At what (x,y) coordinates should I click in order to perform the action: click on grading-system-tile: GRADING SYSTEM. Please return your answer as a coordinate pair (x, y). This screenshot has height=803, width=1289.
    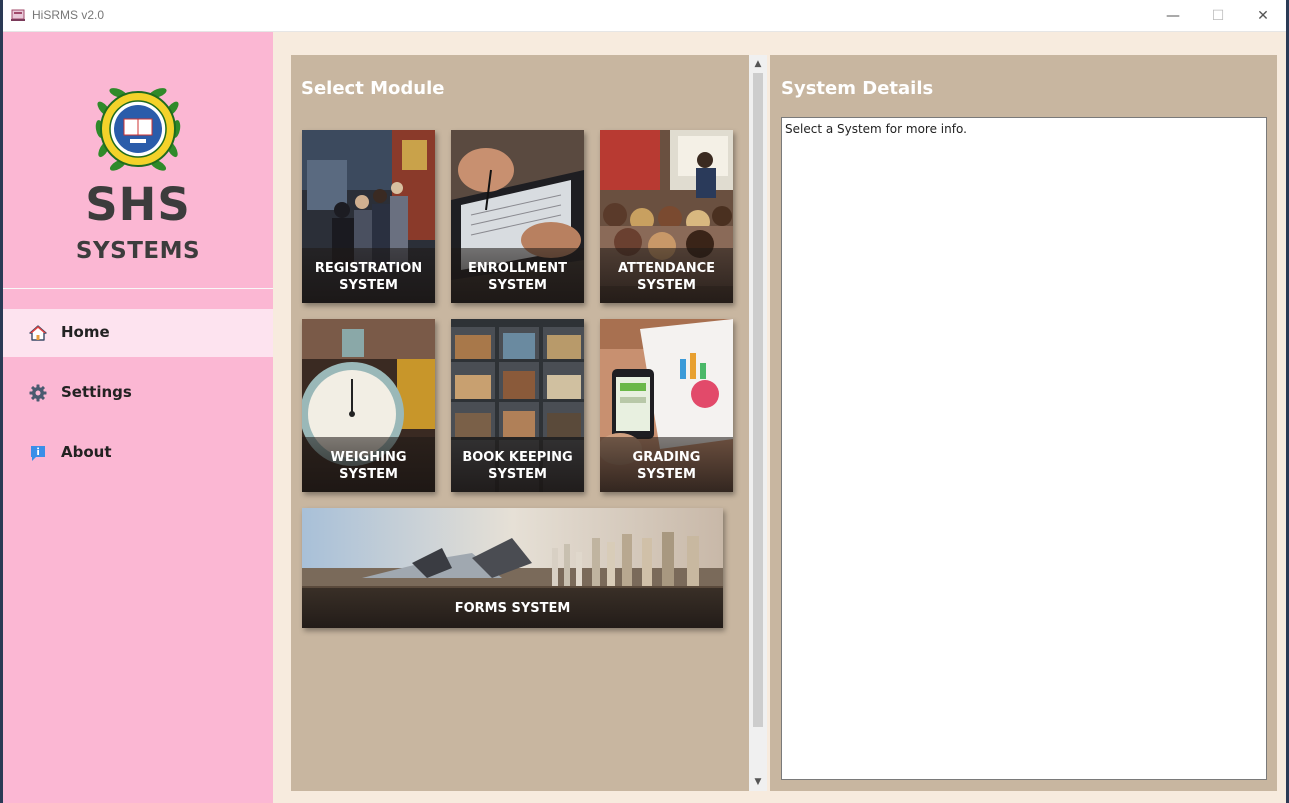
    Looking at the image, I should click on (666, 405).